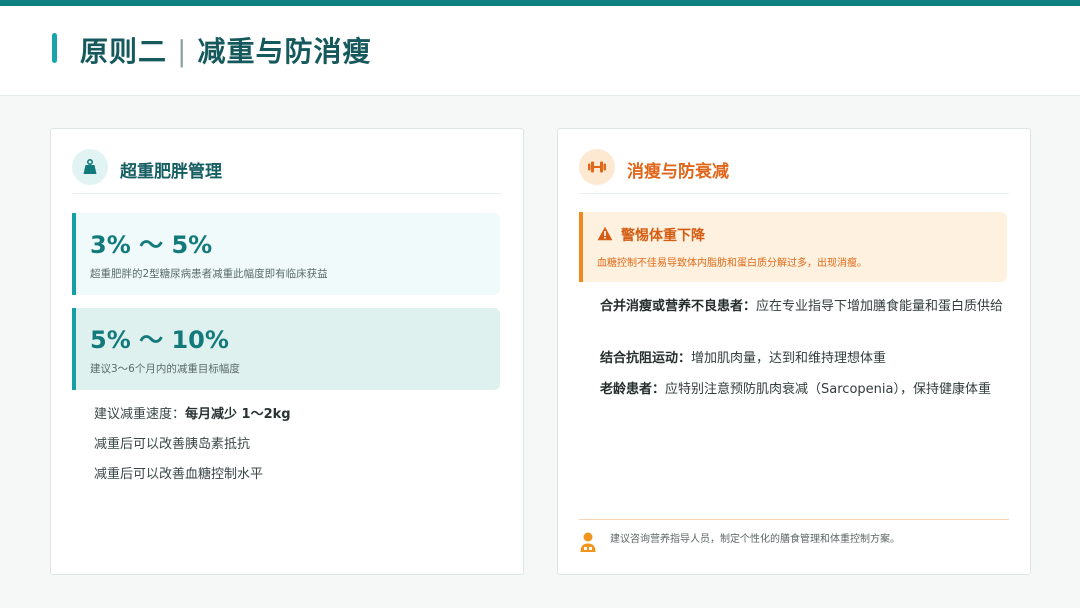  Describe the element at coordinates (540, 51) in the screenshot. I see `page-header: 原则二 | 减重与防消瘦` at that location.